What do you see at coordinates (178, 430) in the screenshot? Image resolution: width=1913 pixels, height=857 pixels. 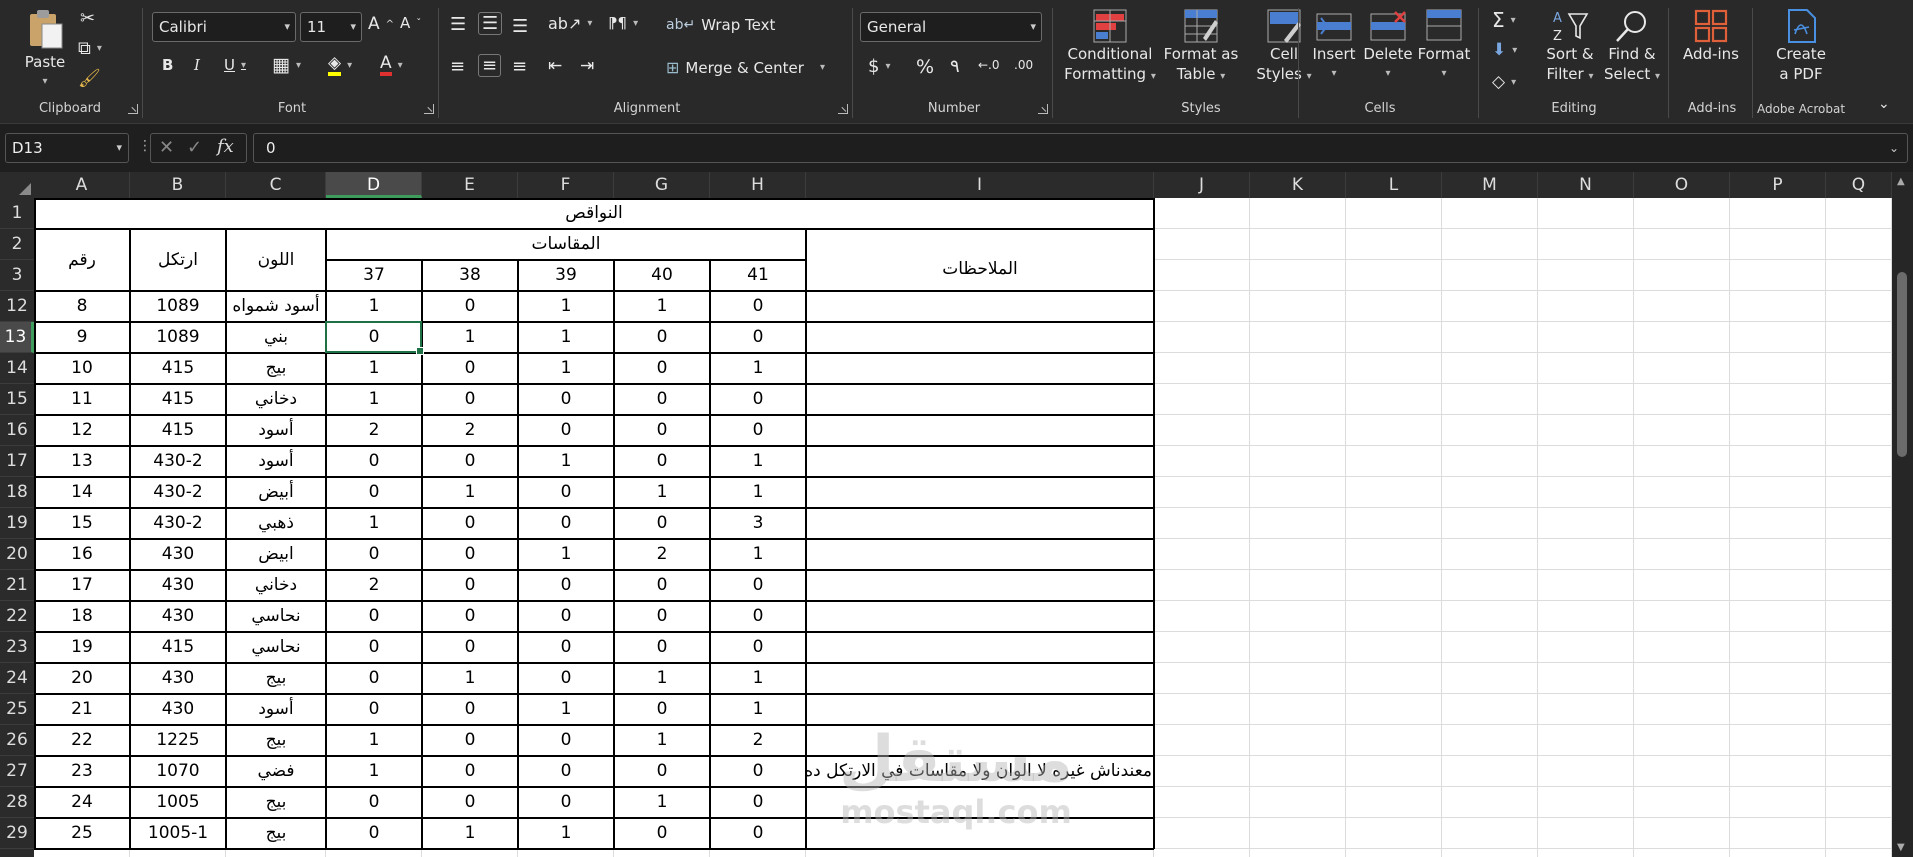 I see `cell-article: 415` at bounding box center [178, 430].